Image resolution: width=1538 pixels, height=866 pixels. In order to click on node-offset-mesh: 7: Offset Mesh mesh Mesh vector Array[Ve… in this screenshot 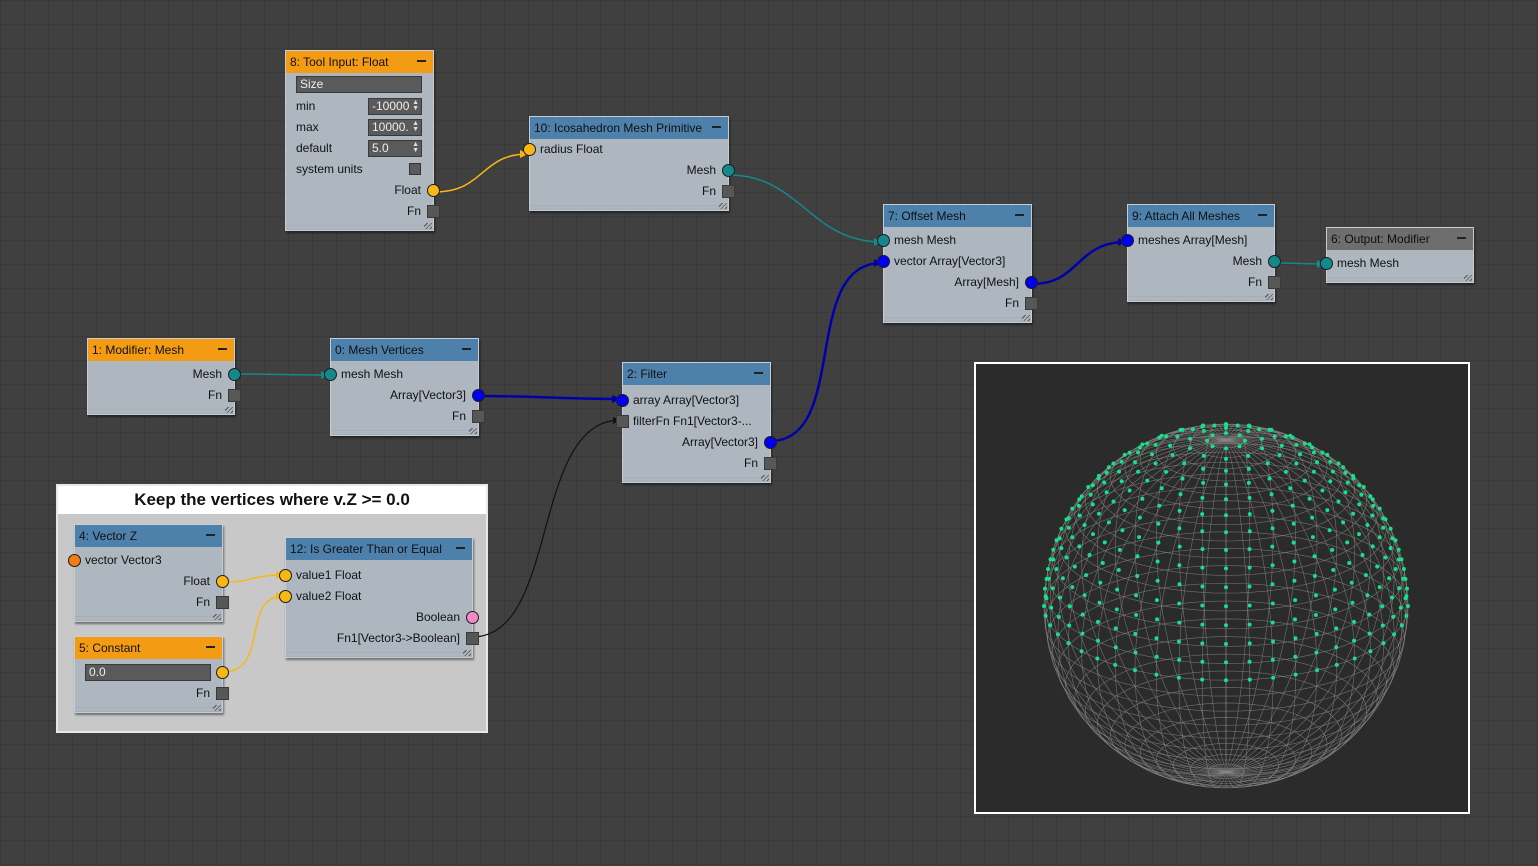, I will do `click(957, 263)`.